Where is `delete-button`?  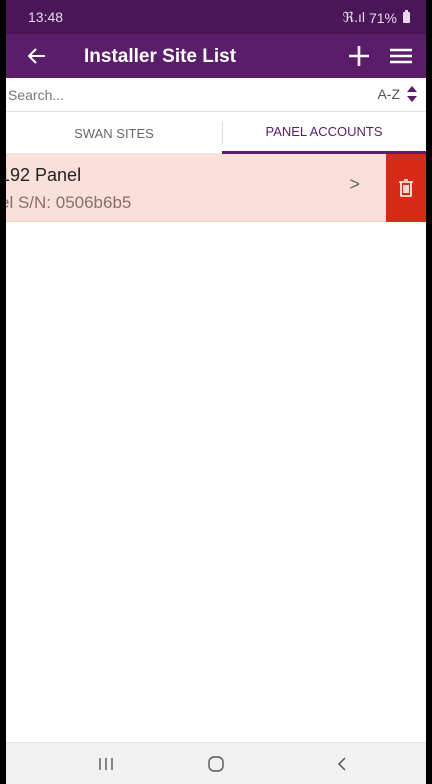 delete-button is located at coordinates (406, 188).